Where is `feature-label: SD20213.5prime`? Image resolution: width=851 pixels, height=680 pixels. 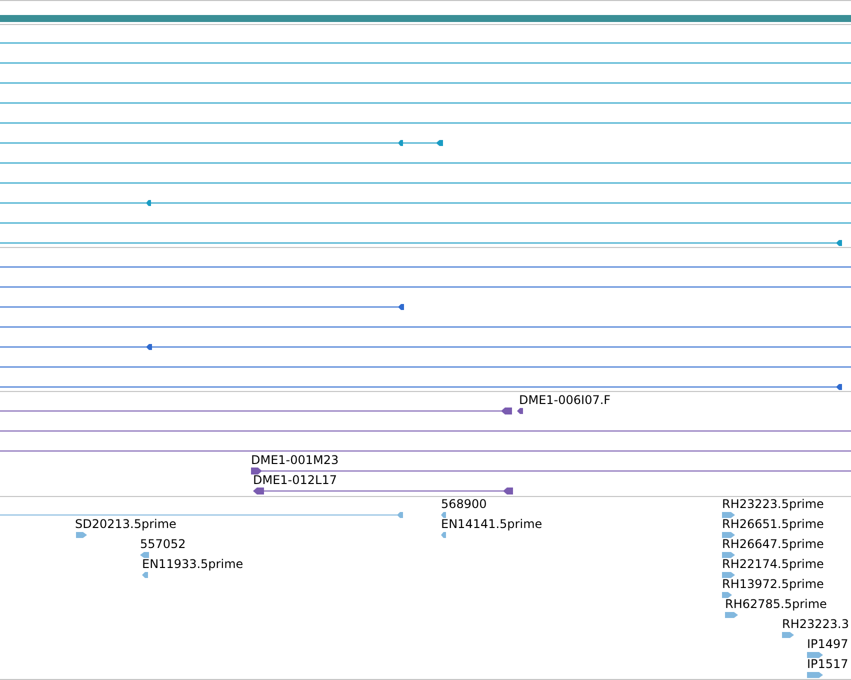
feature-label: SD20213.5prime is located at coordinates (125, 524).